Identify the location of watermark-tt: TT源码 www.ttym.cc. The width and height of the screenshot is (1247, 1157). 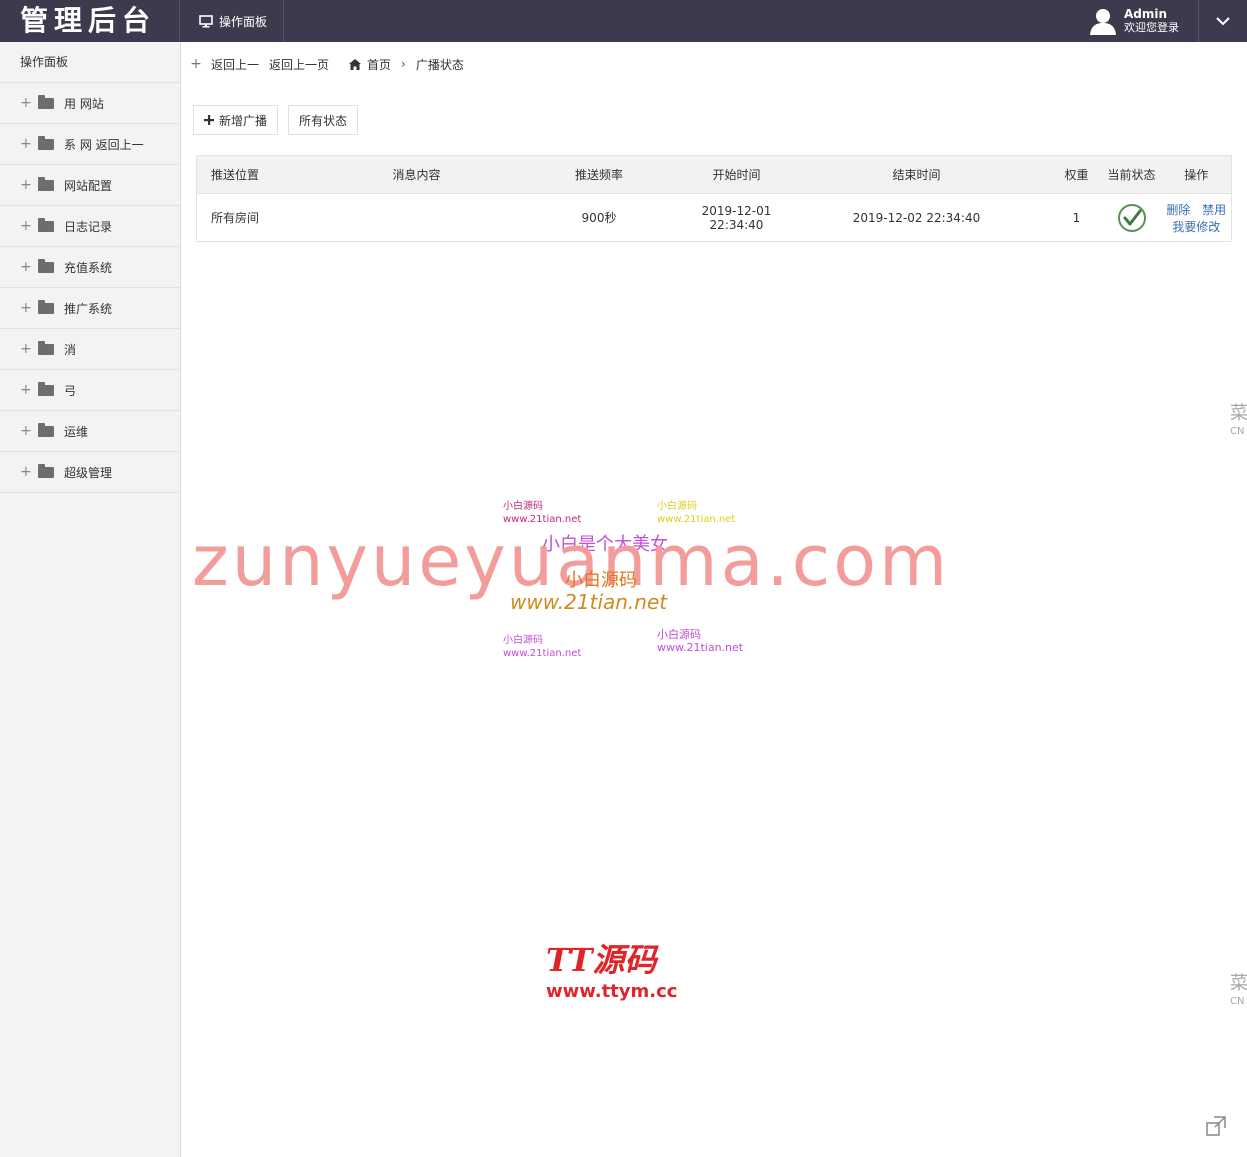
(611, 968).